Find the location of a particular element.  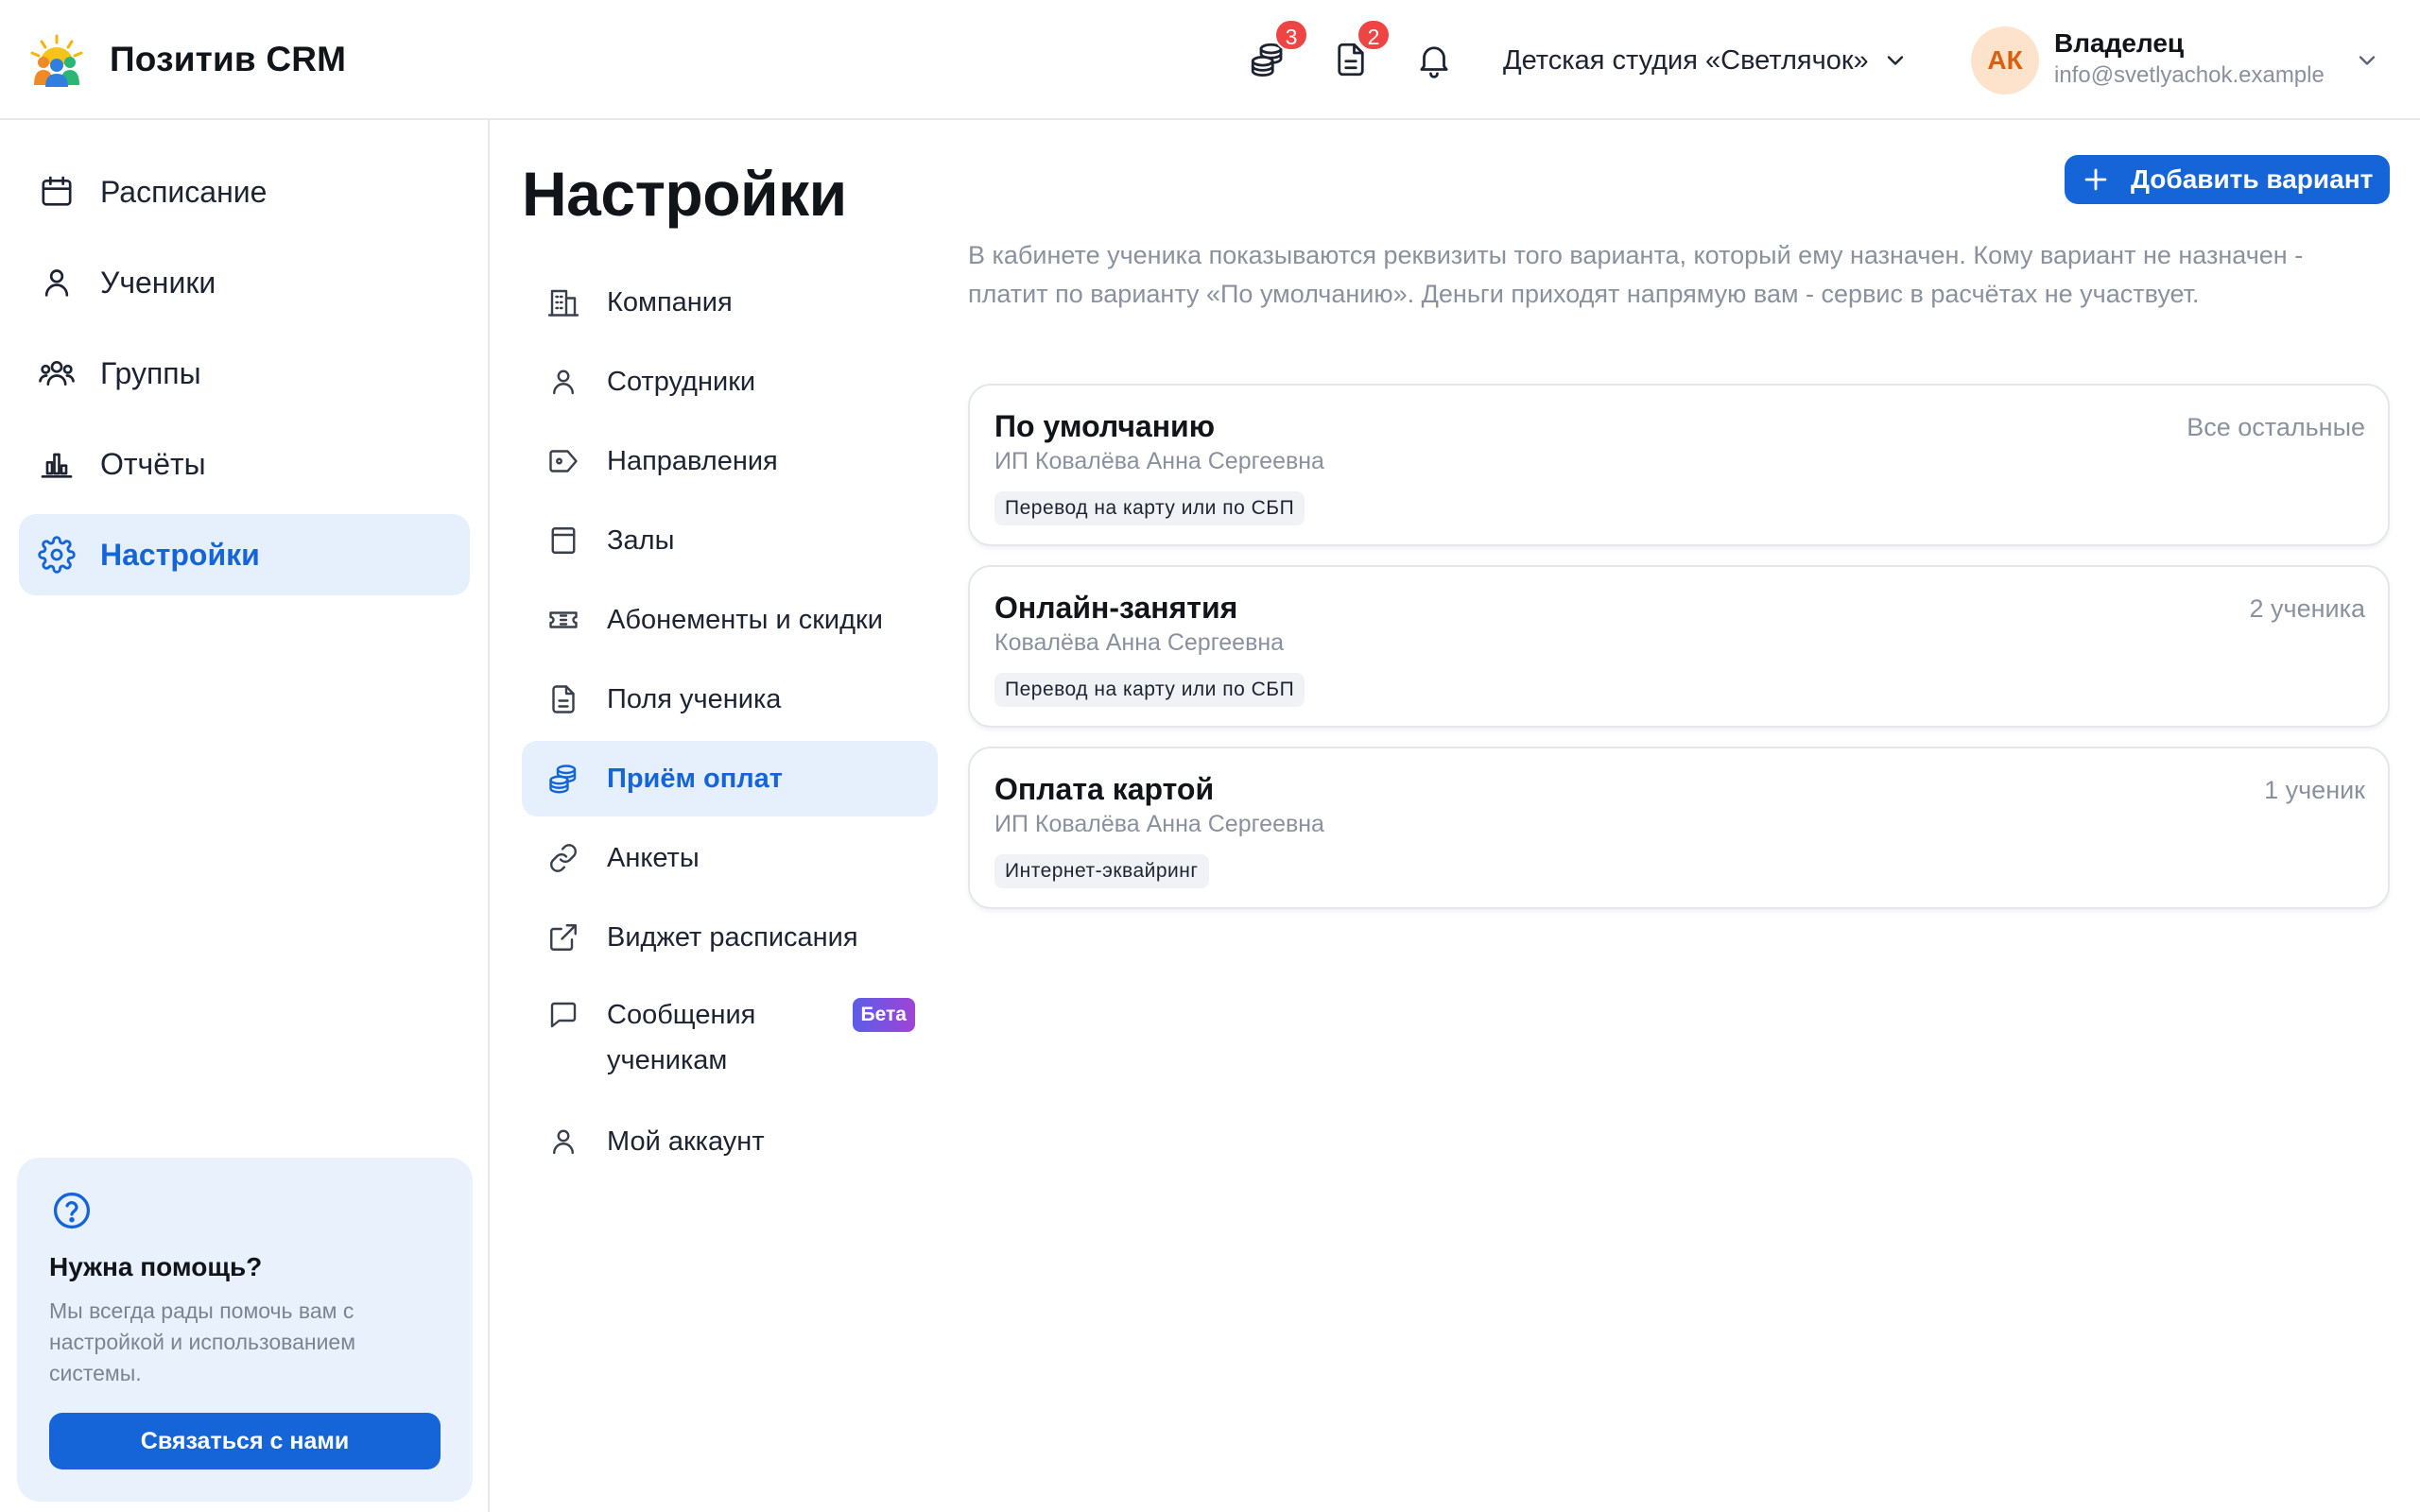

settings-item-student-fields: Поля ученика is located at coordinates (730, 699).